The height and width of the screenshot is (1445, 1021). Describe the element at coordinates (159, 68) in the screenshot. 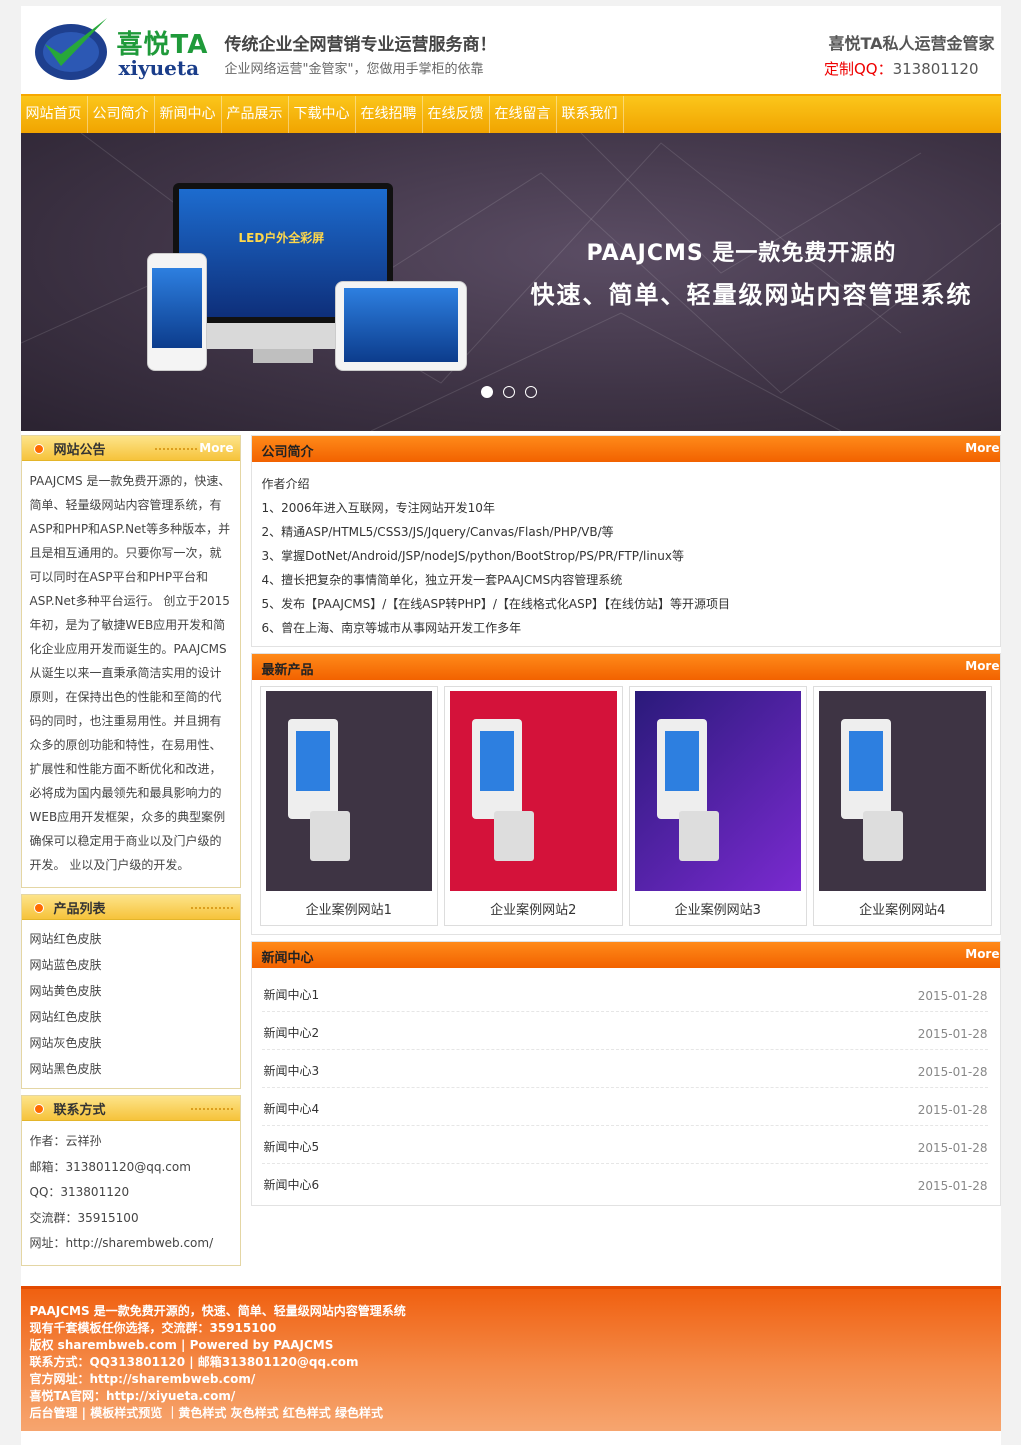

I see `logo-name-en: xiyueta` at that location.